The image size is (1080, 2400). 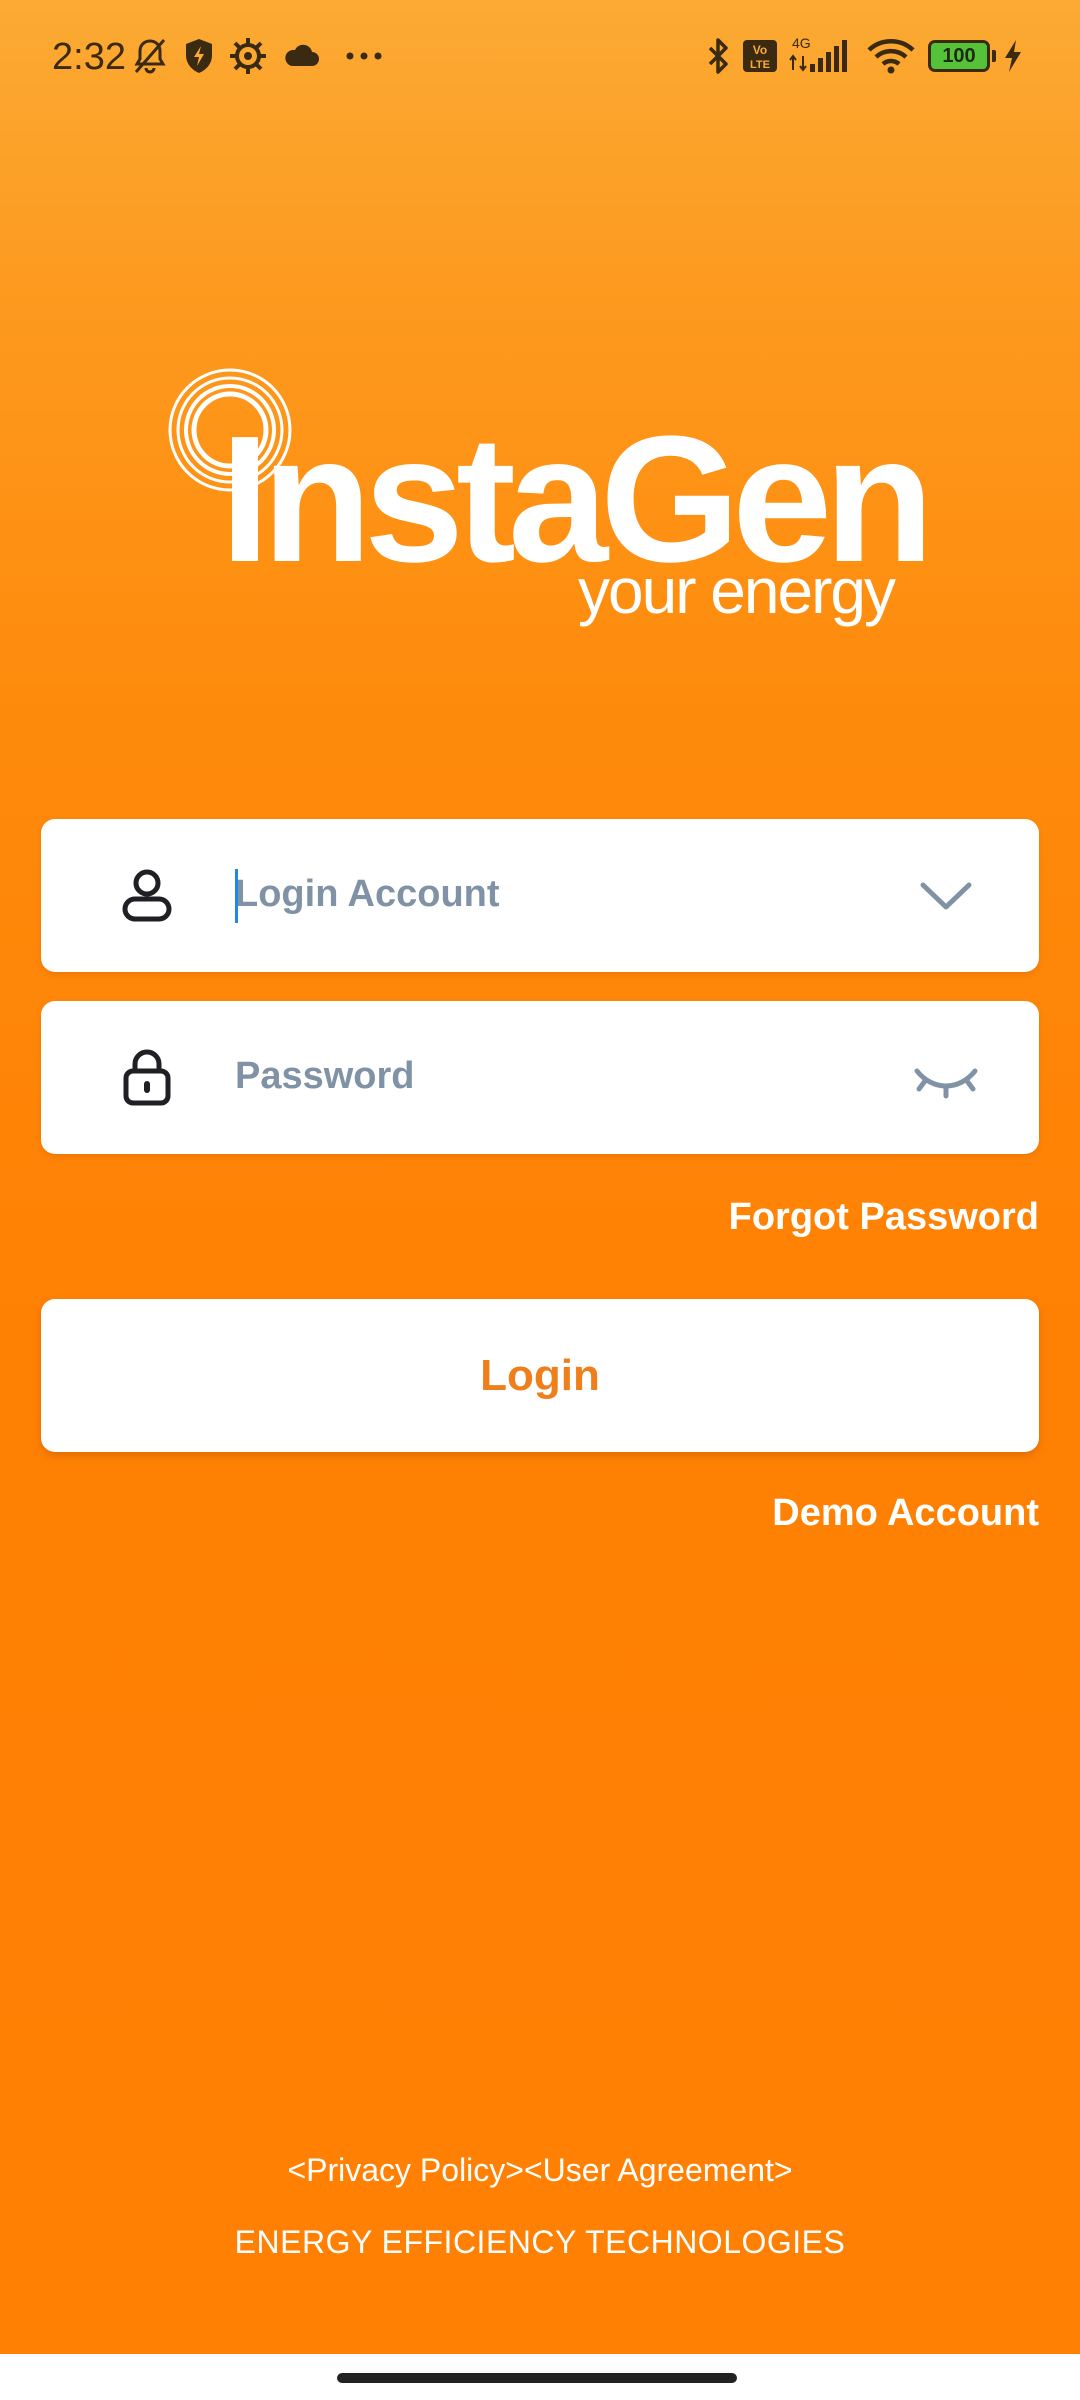 What do you see at coordinates (946, 896) in the screenshot?
I see `chevron-down-icon` at bounding box center [946, 896].